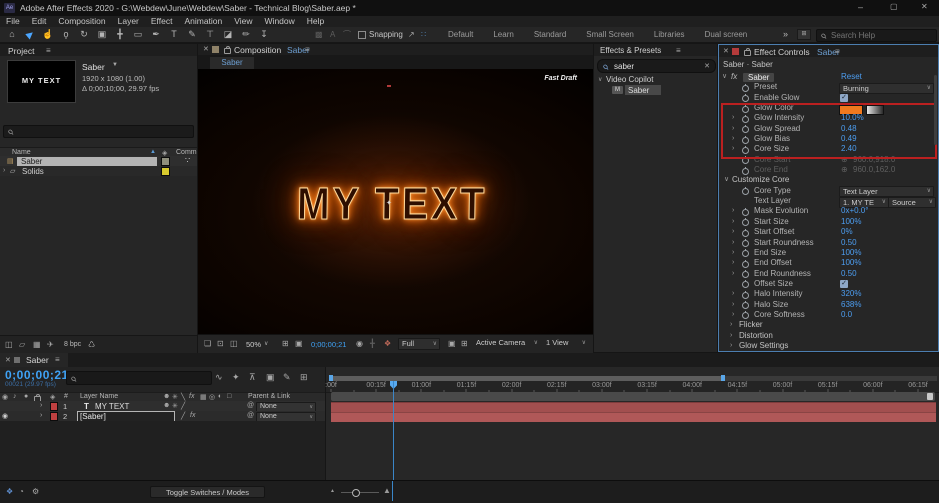  What do you see at coordinates (804, 34) in the screenshot?
I see `manage-workspaces-icon: ⊞` at bounding box center [804, 34].